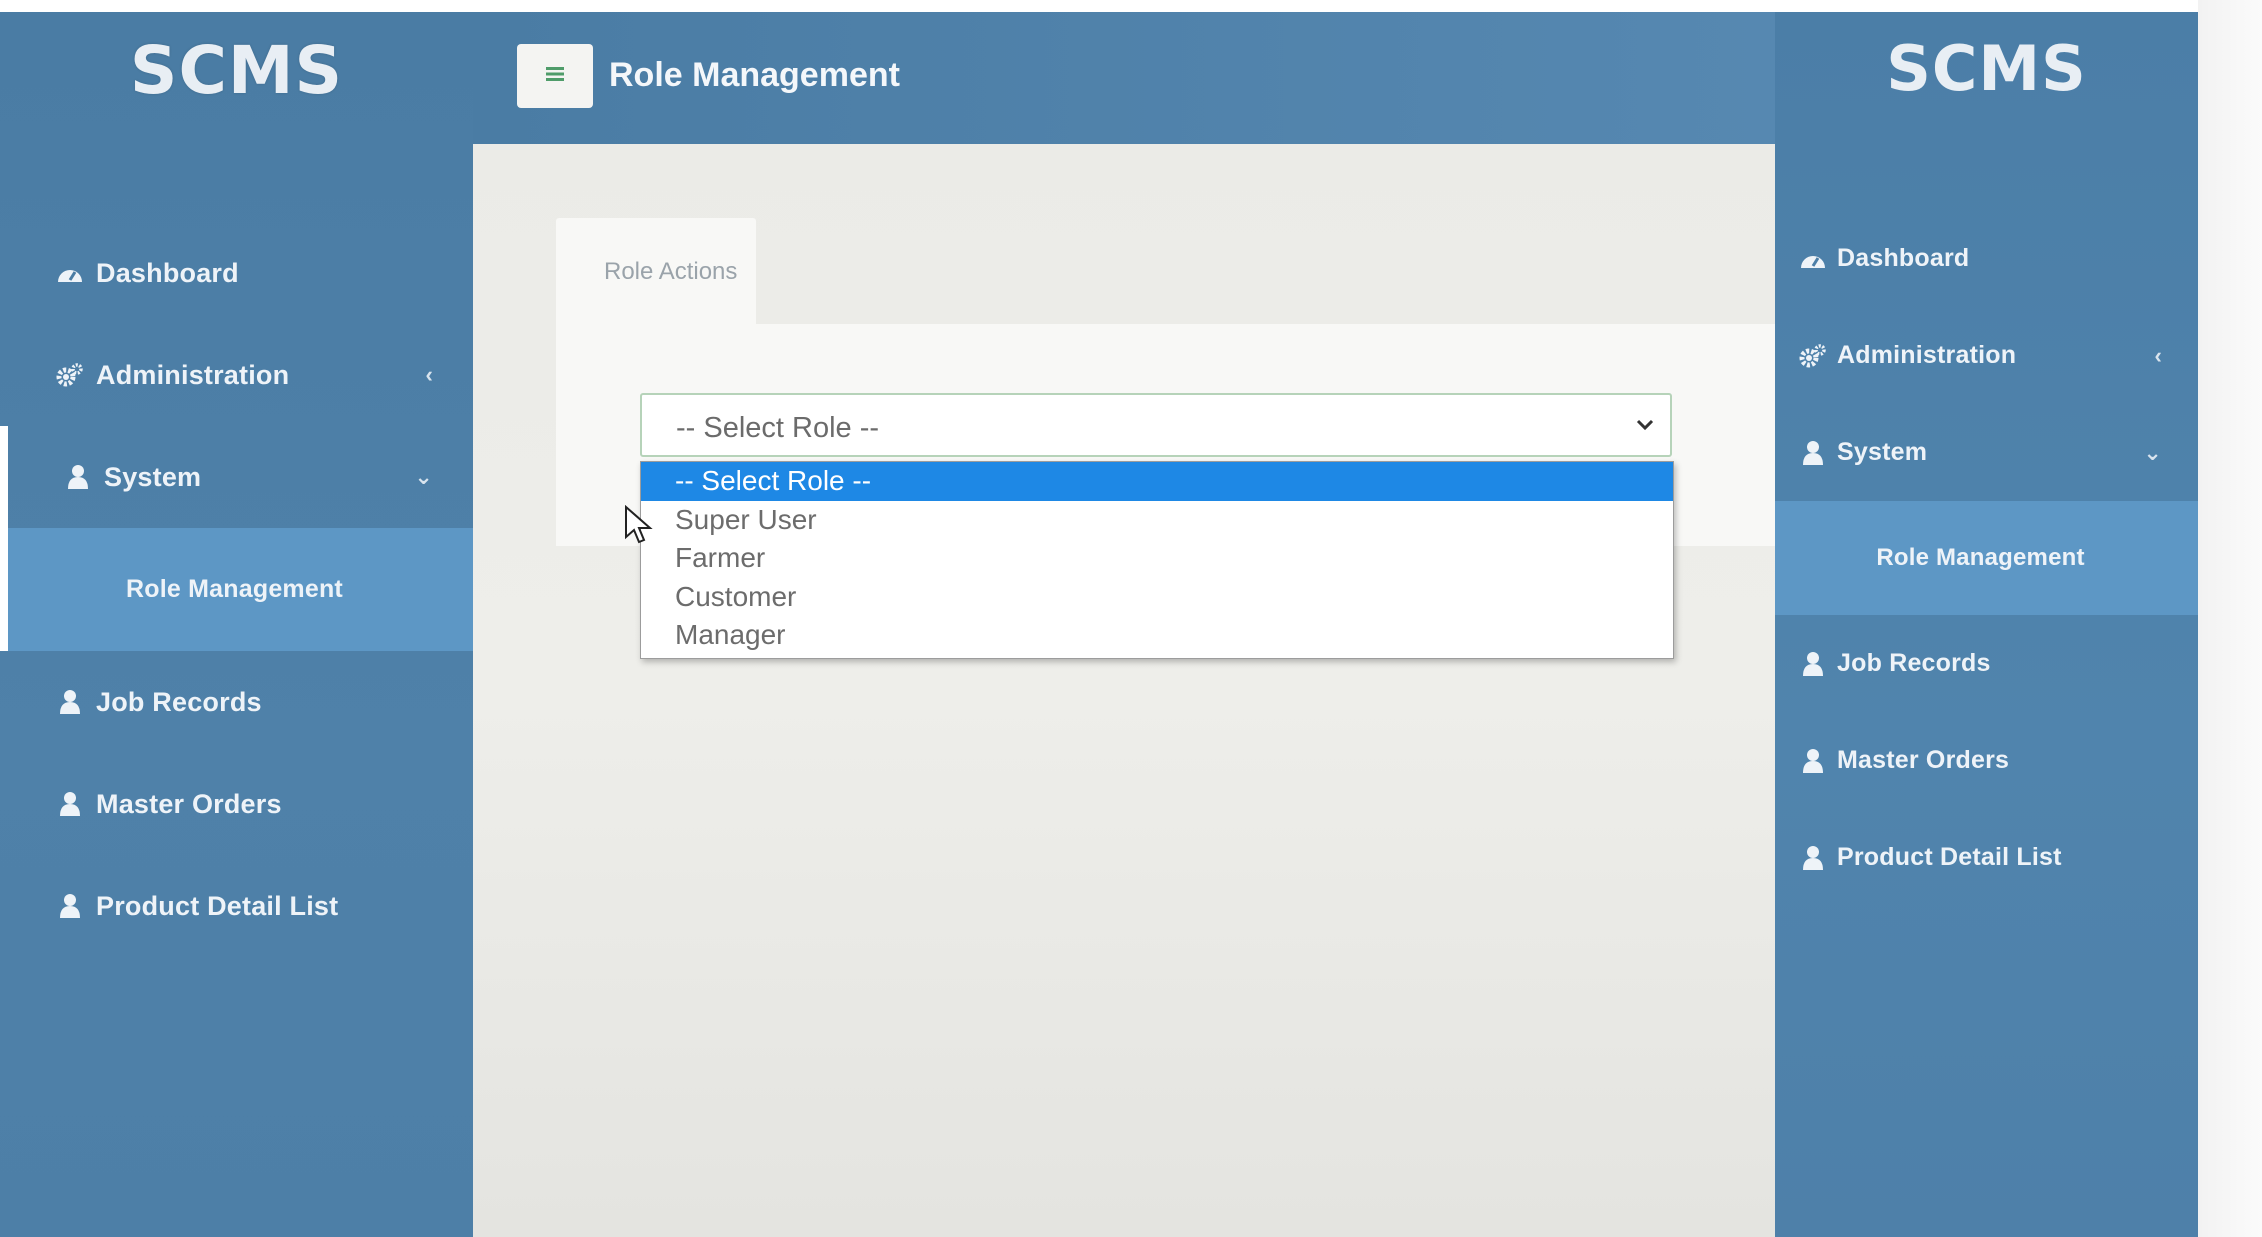  I want to click on hamburger-icon, so click(555, 76).